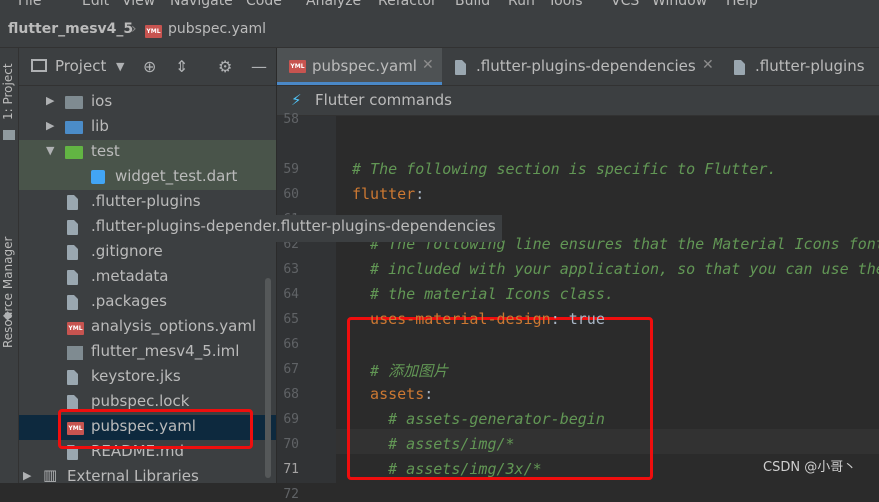 The width and height of the screenshot is (879, 502). I want to click on yaml-key: flutter, so click(384, 194).